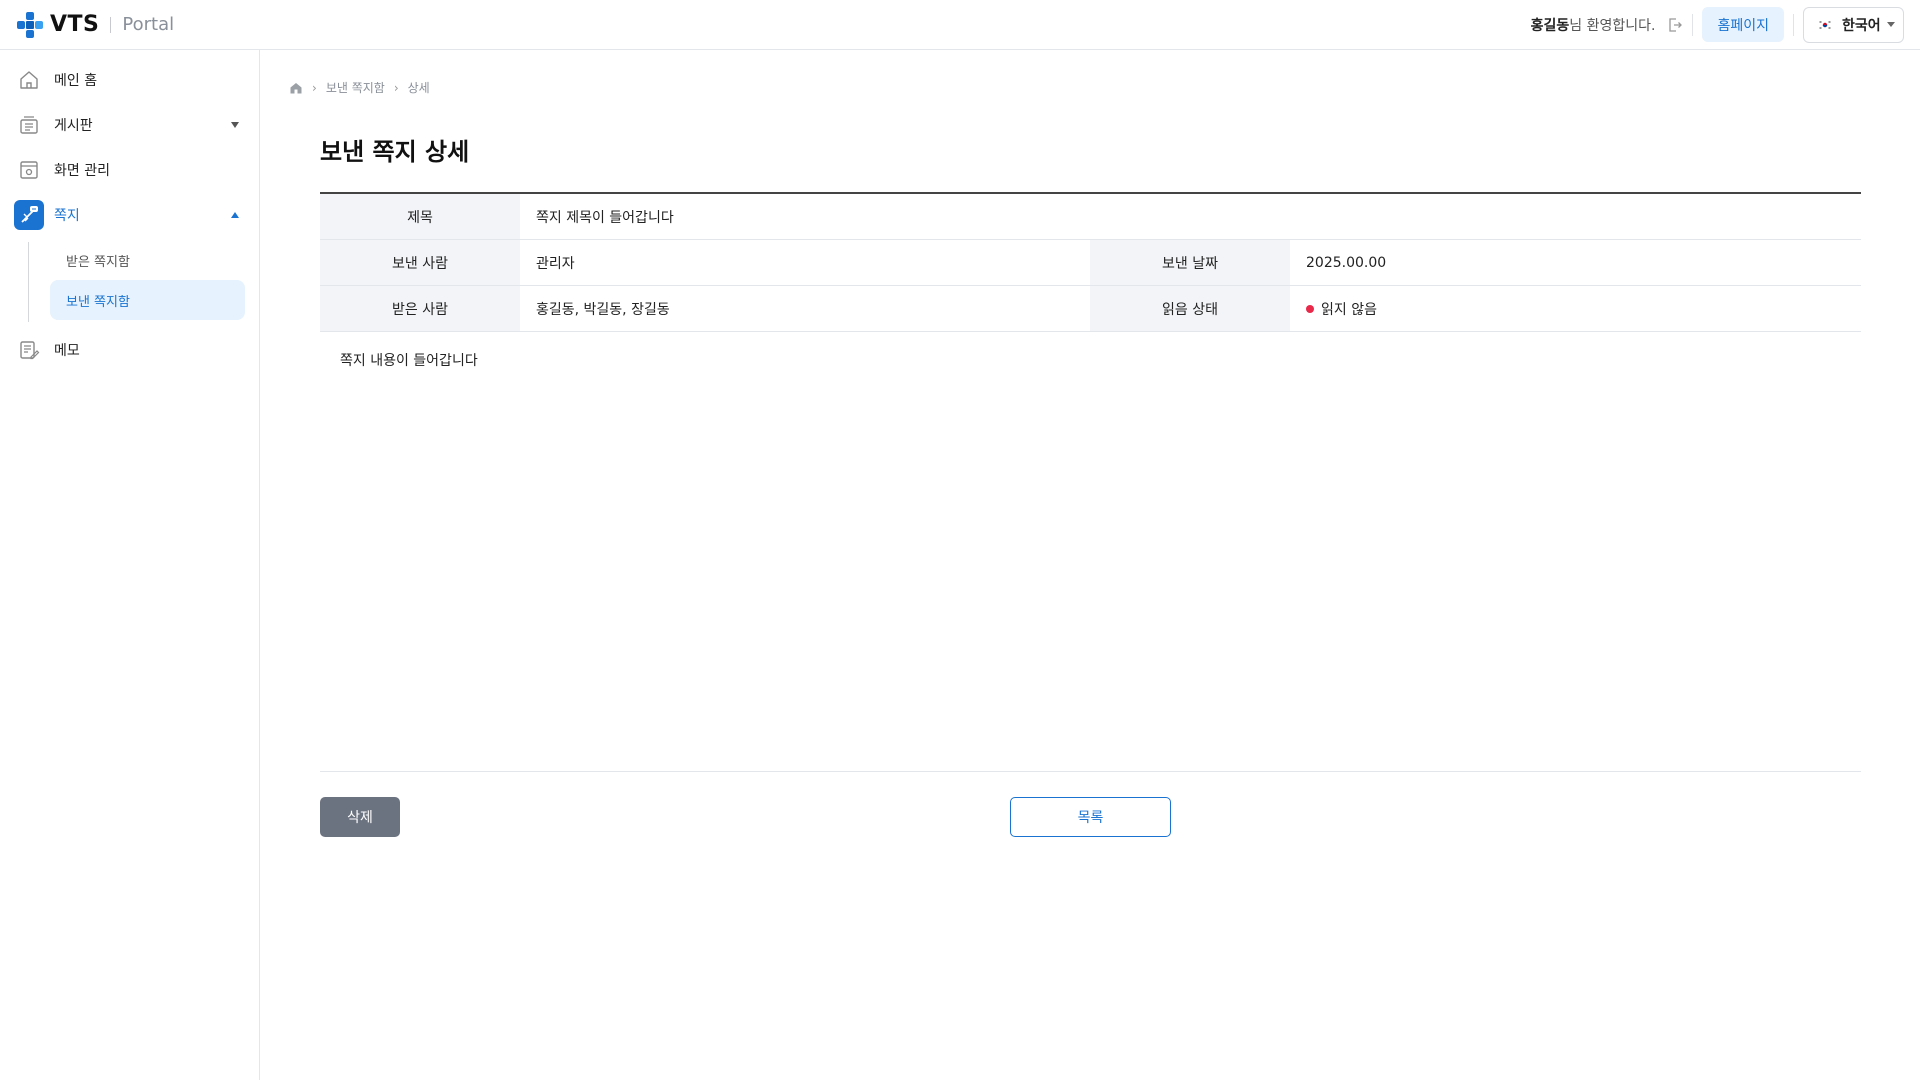 Image resolution: width=1920 pixels, height=1080 pixels. What do you see at coordinates (1310, 308) in the screenshot?
I see `unread-dot-icon` at bounding box center [1310, 308].